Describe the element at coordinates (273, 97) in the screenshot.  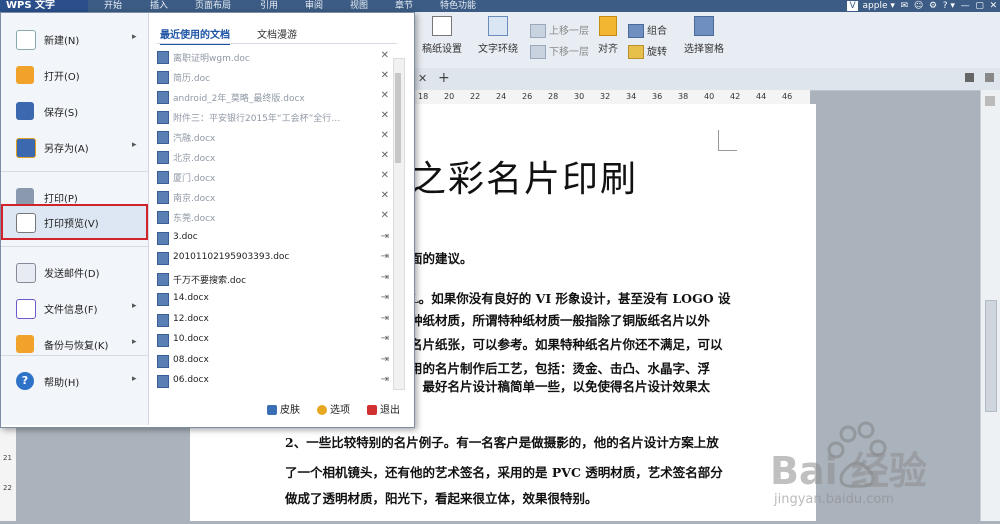
I see `recent-file-item: android_2年_莫略_最终版.docx ✕` at that location.